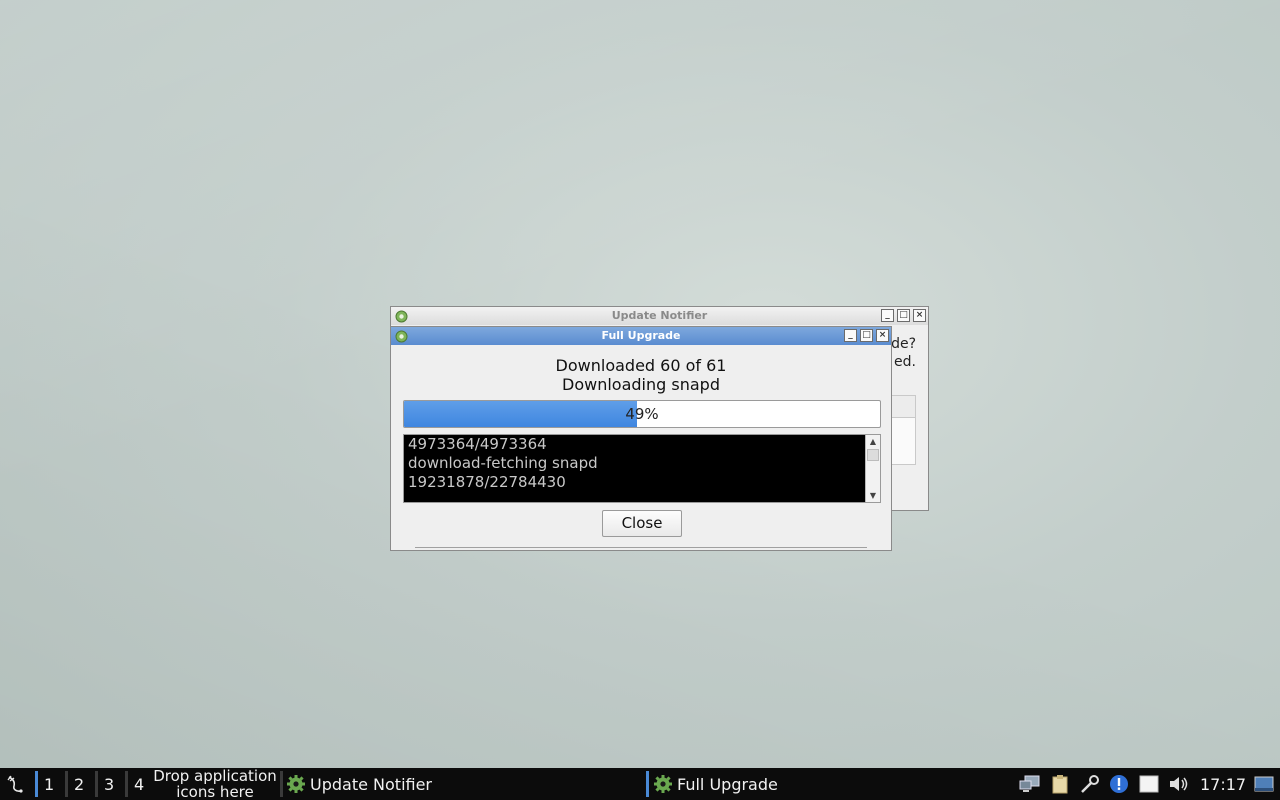 This screenshot has height=800, width=1280. What do you see at coordinates (215, 791) in the screenshot?
I see `drop-hint-line: icons here` at bounding box center [215, 791].